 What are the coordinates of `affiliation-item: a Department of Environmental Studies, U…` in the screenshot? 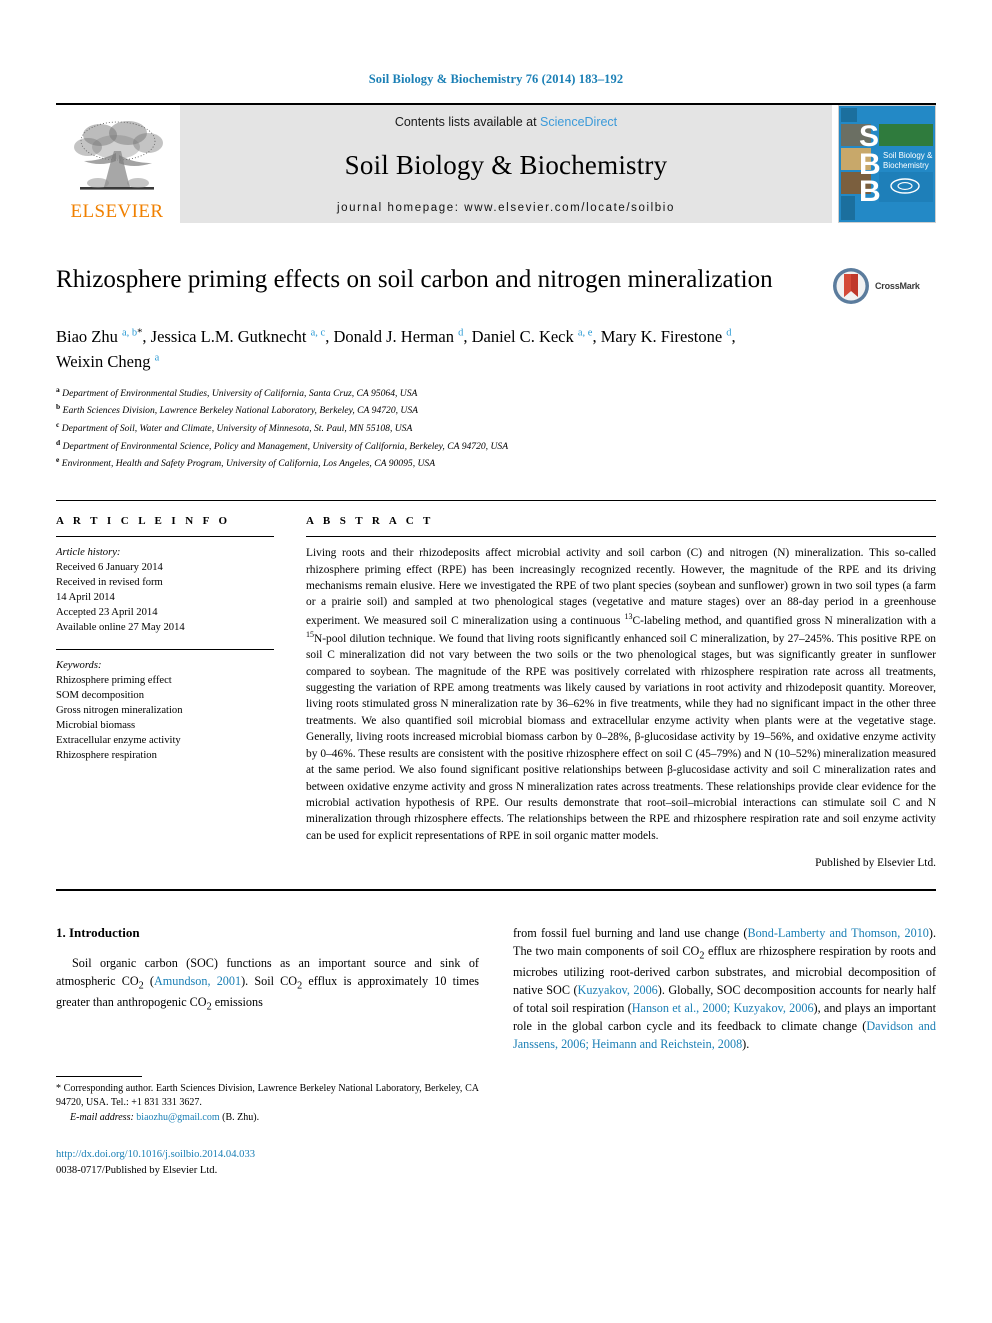 It's located at (496, 393).